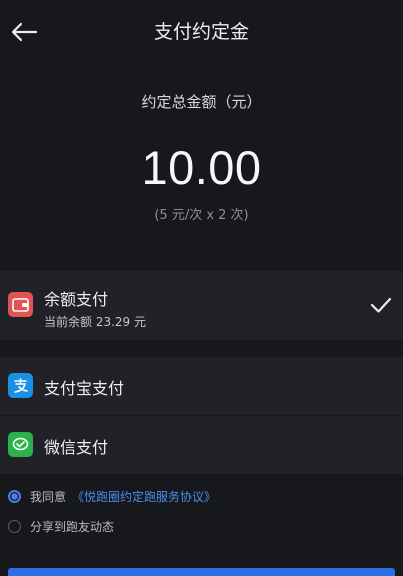 The image size is (403, 576). Describe the element at coordinates (14, 496) in the screenshot. I see `radio-checked-icon` at that location.